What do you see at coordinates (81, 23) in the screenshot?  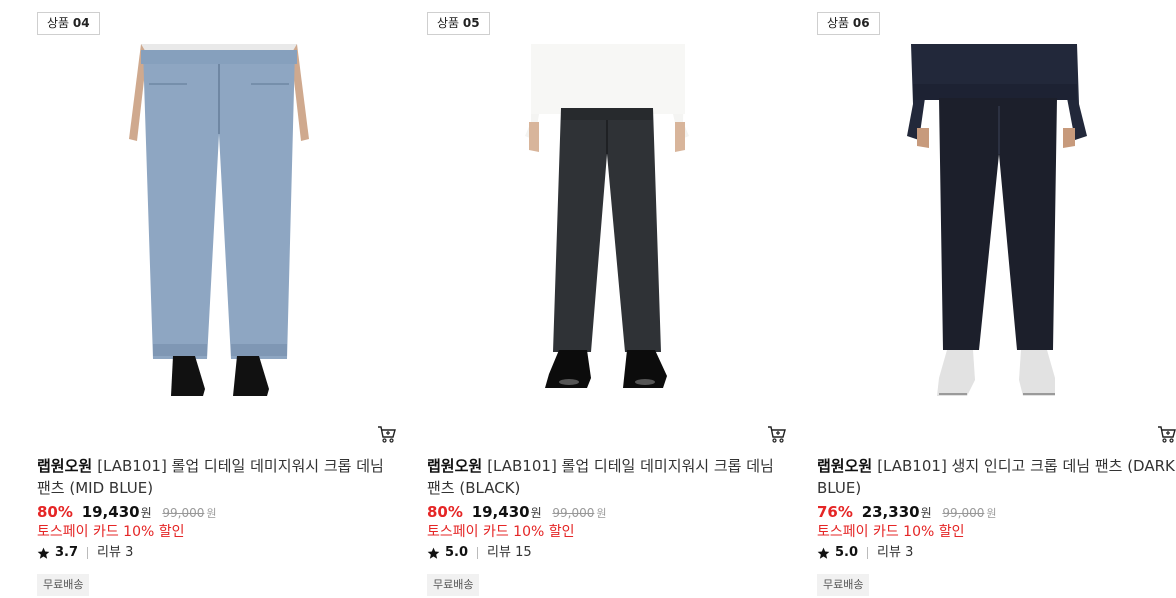 I see `badge-number: 04` at bounding box center [81, 23].